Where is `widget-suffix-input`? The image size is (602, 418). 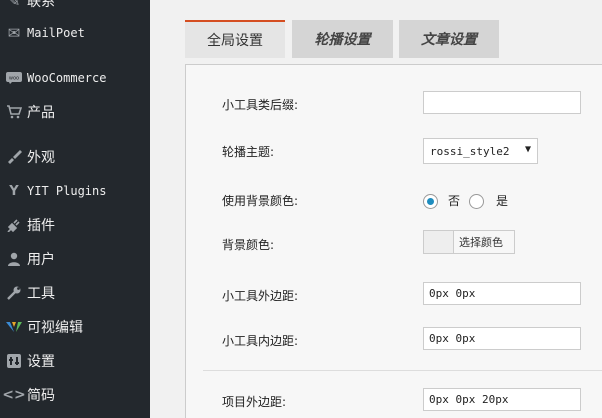 widget-suffix-input is located at coordinates (502, 102).